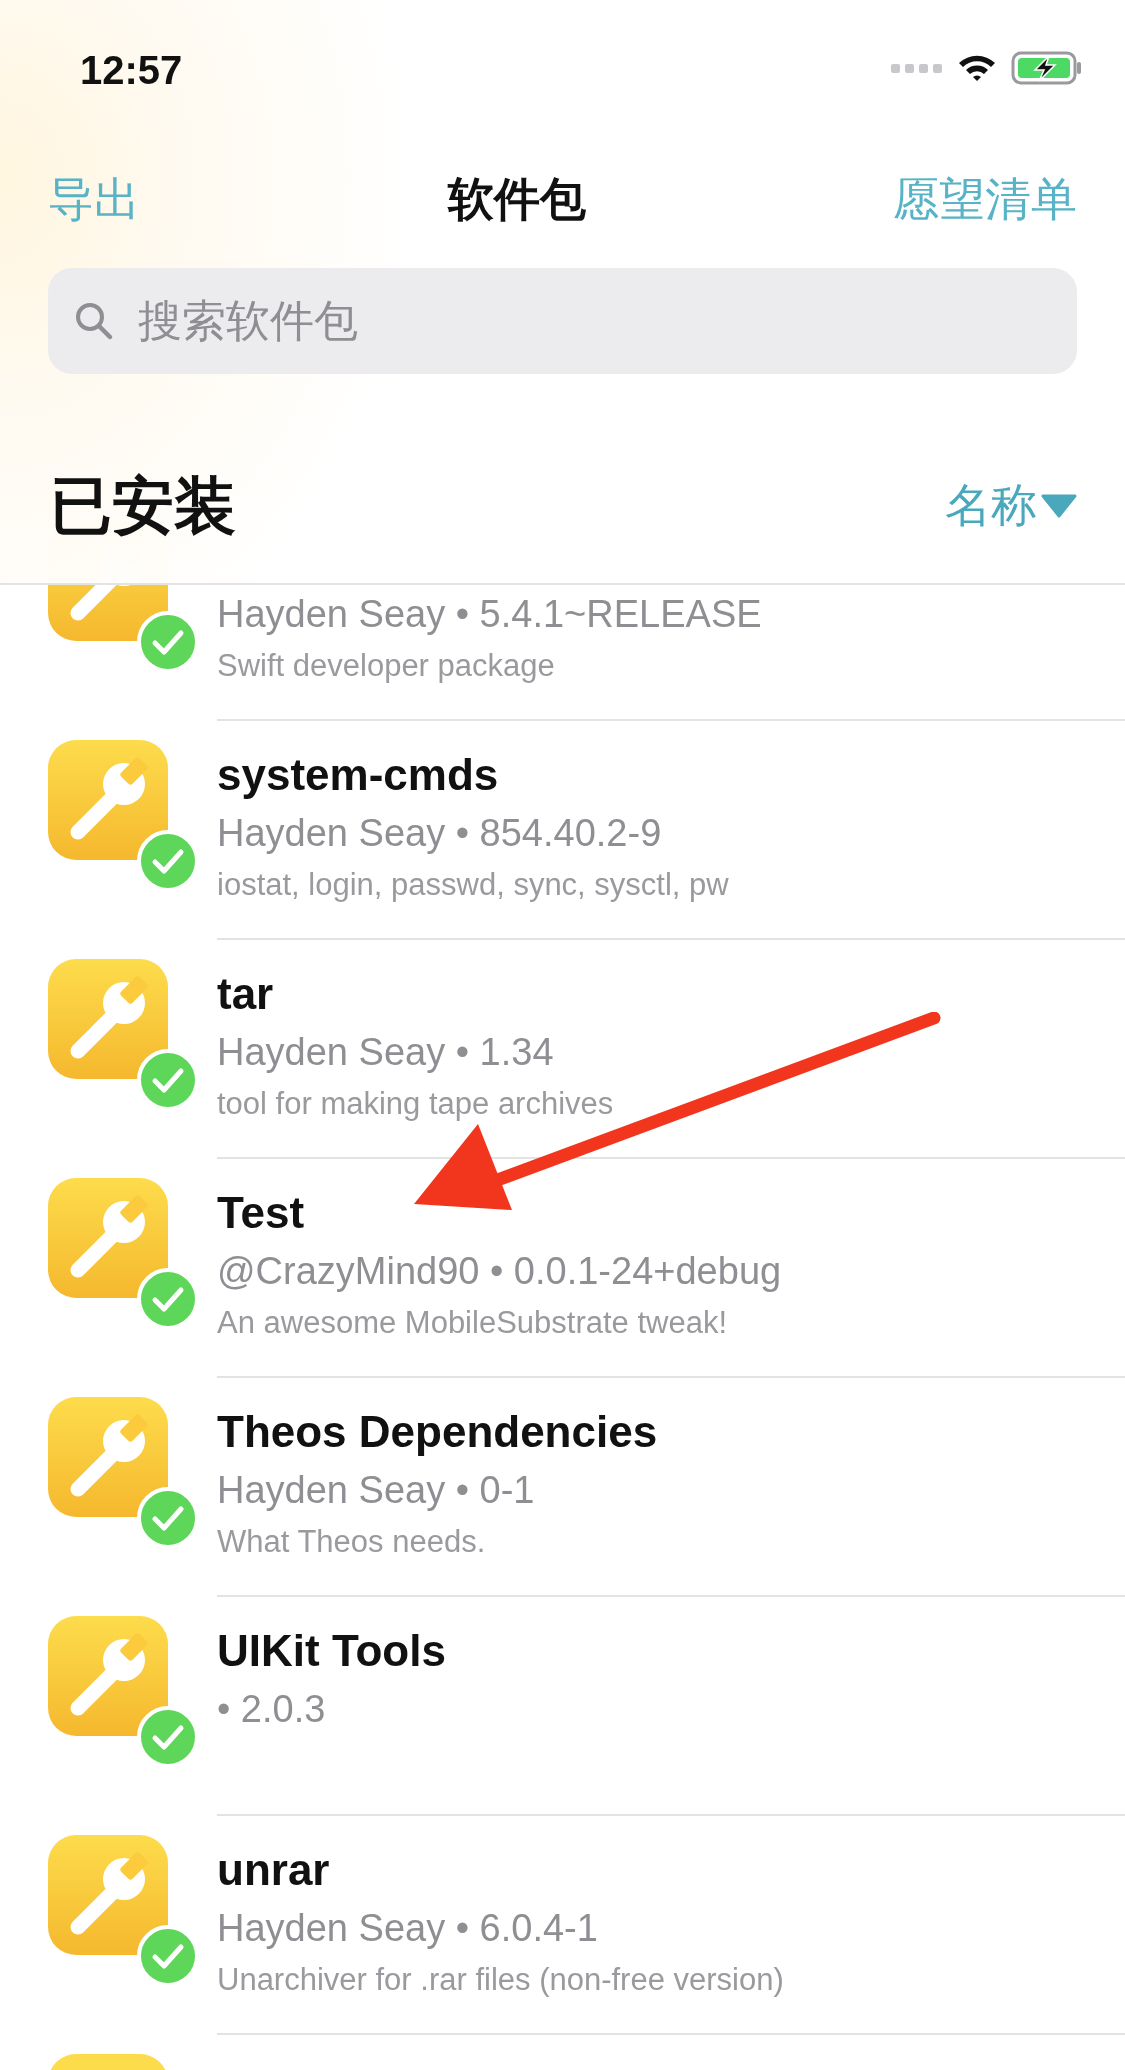 The width and height of the screenshot is (1125, 2070). Describe the element at coordinates (376, 1490) in the screenshot. I see `package-author-version: Hayden Seay • 0-1` at that location.